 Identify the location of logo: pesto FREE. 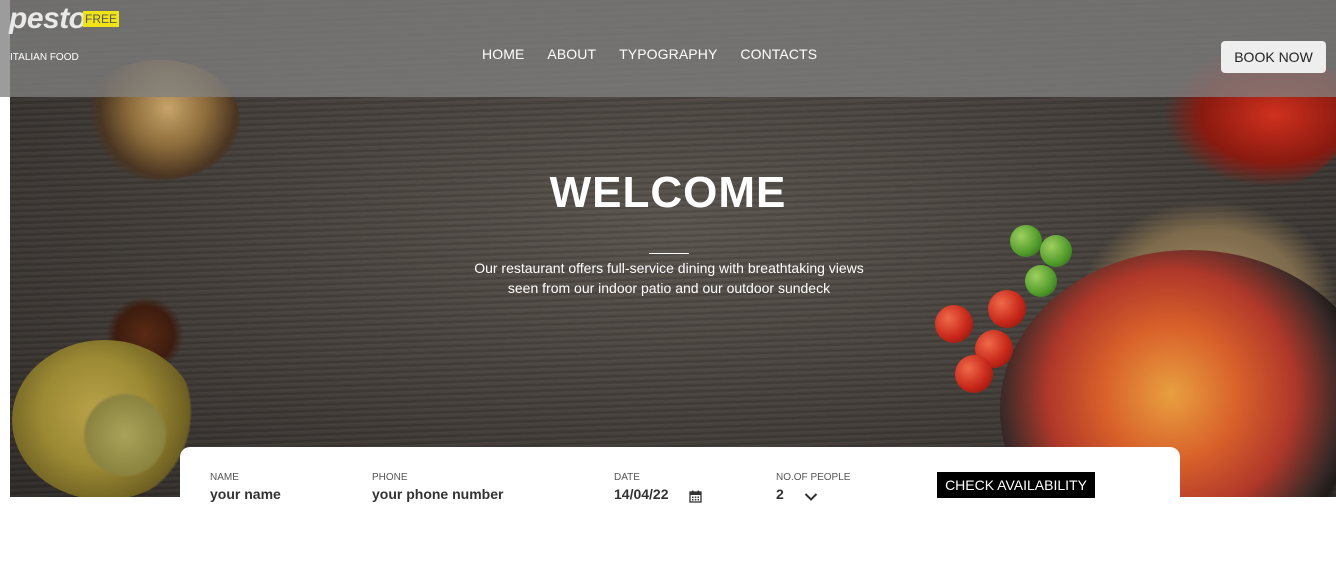
(64, 19).